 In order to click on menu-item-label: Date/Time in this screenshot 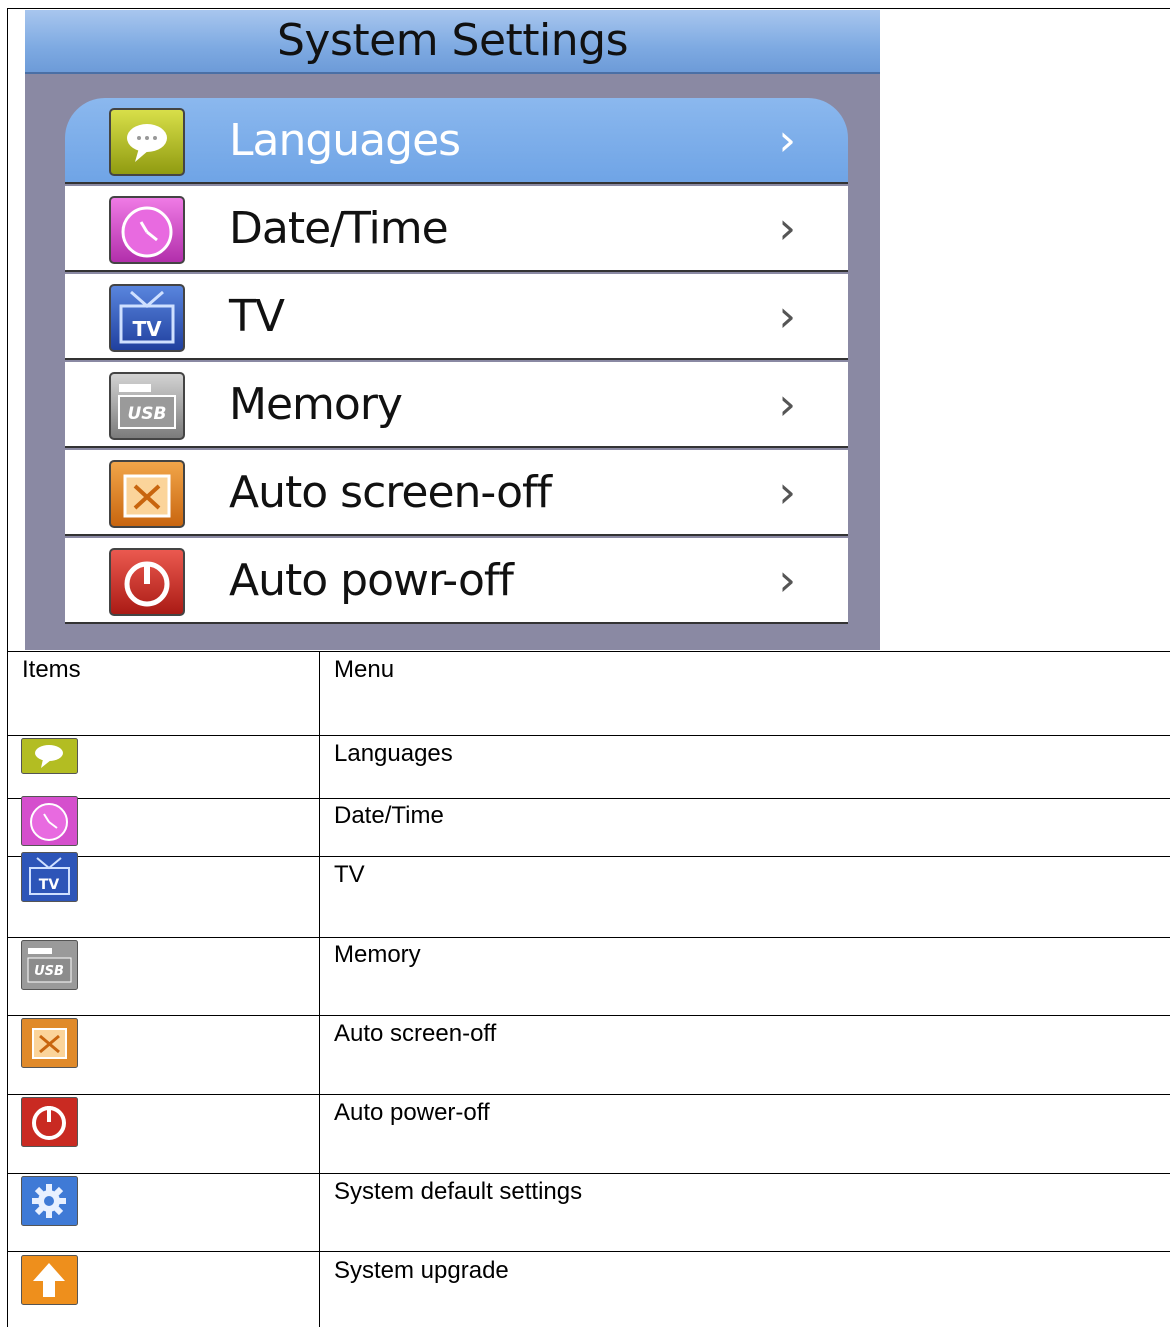, I will do `click(339, 228)`.